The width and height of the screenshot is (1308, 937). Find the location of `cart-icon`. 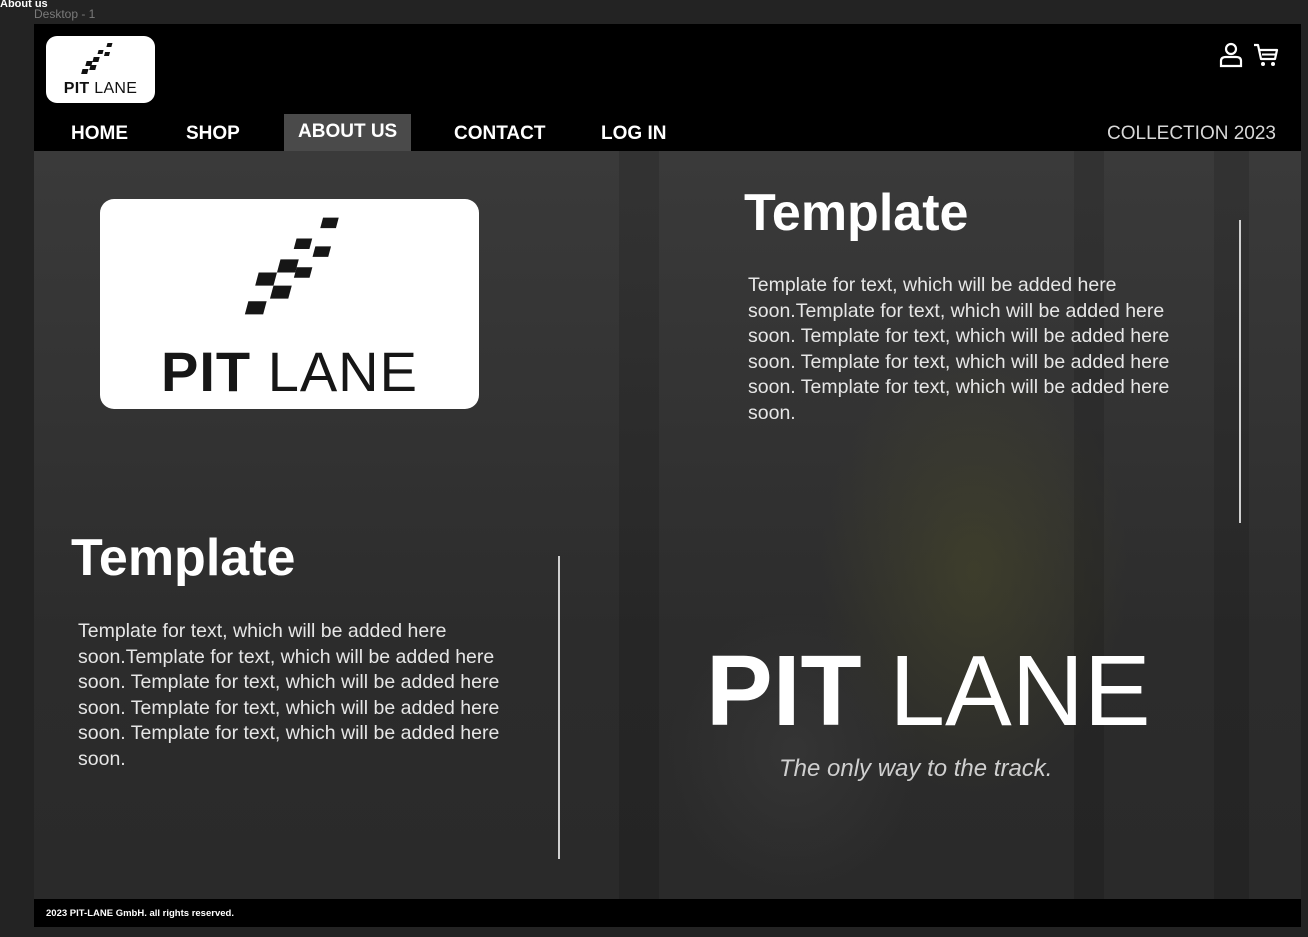

cart-icon is located at coordinates (1266, 55).